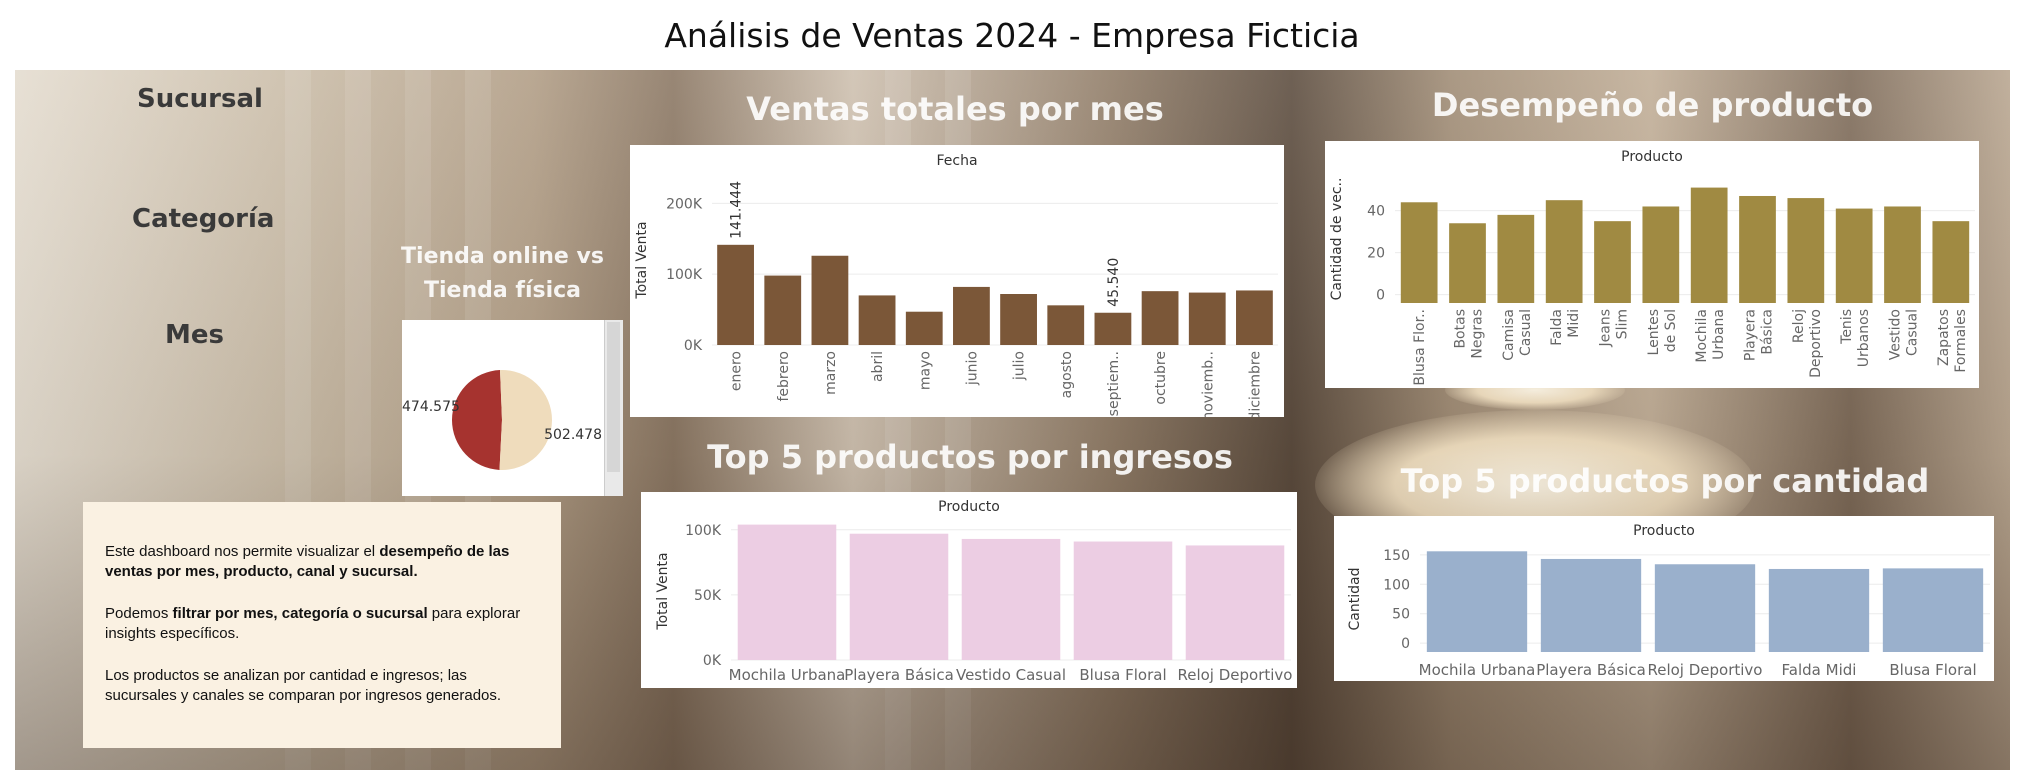 The height and width of the screenshot is (783, 2024). What do you see at coordinates (831, 373) in the screenshot?
I see `x-tick-label: marzo` at bounding box center [831, 373].